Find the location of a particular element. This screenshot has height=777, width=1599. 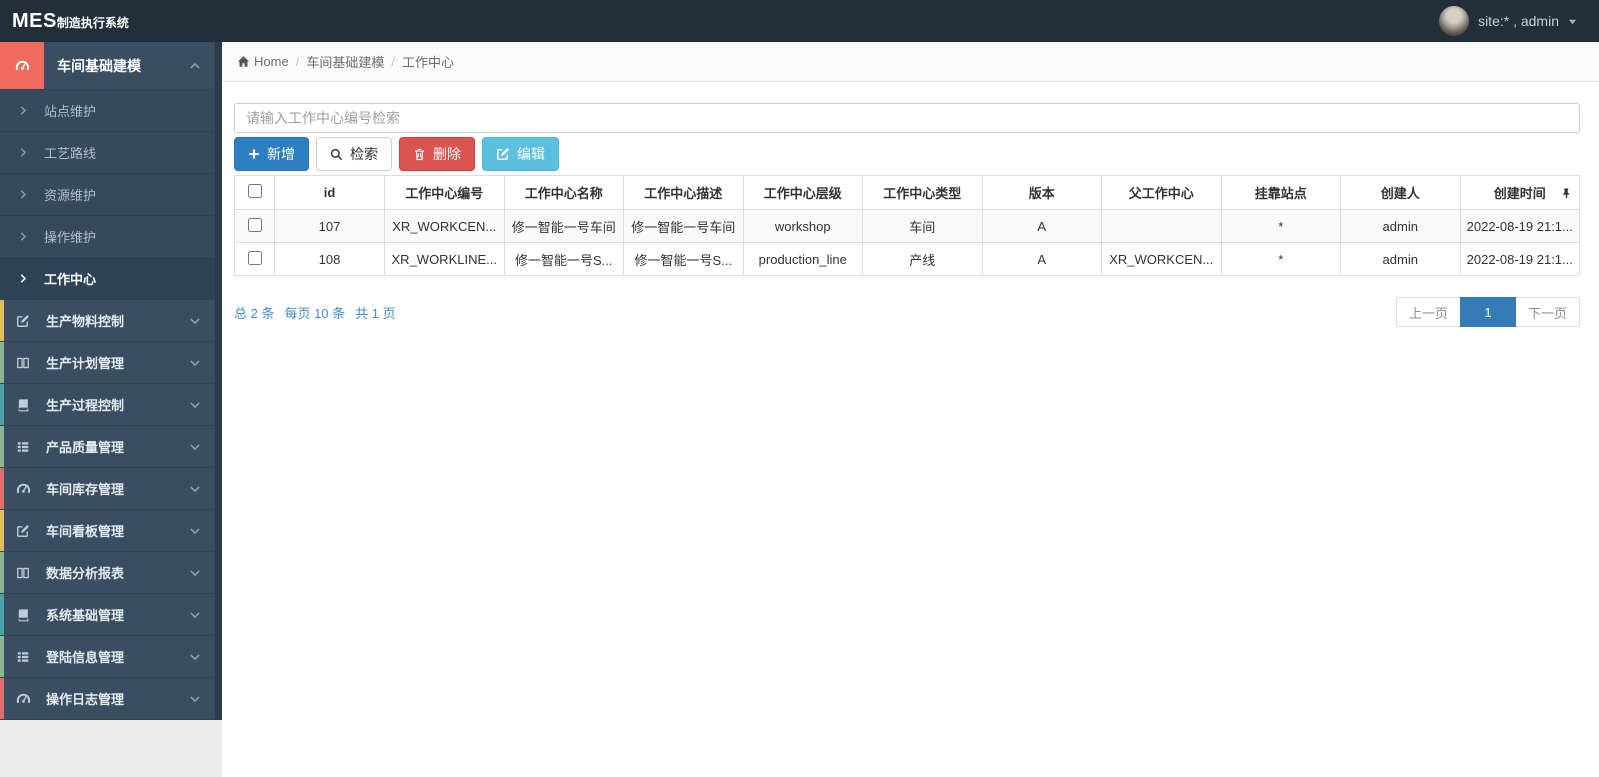

sidebar-group: 生产计划管理 is located at coordinates (107, 363).